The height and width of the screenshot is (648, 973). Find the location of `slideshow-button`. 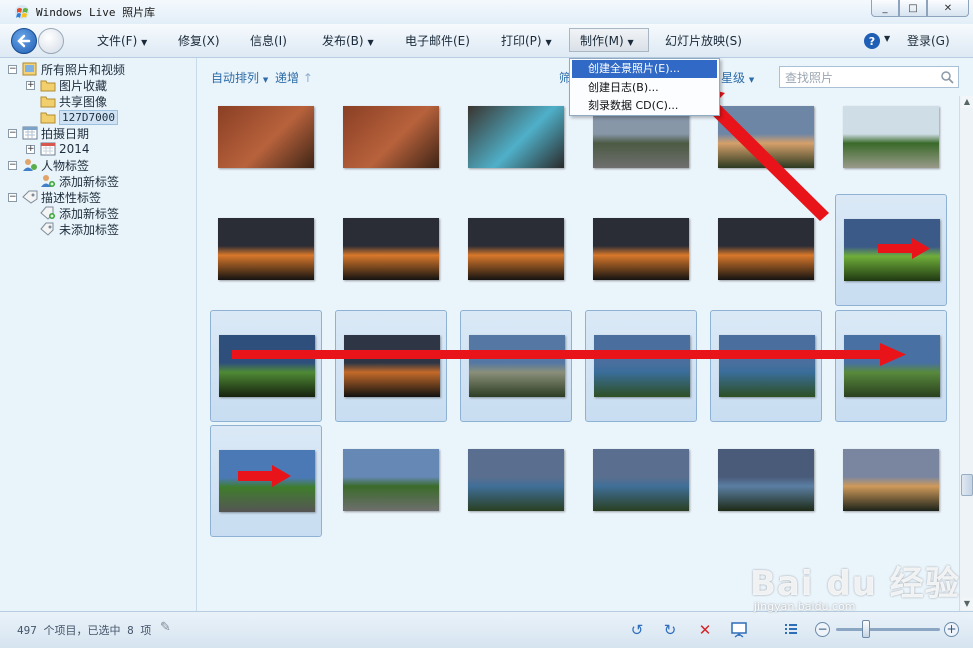

slideshow-button is located at coordinates (739, 630).